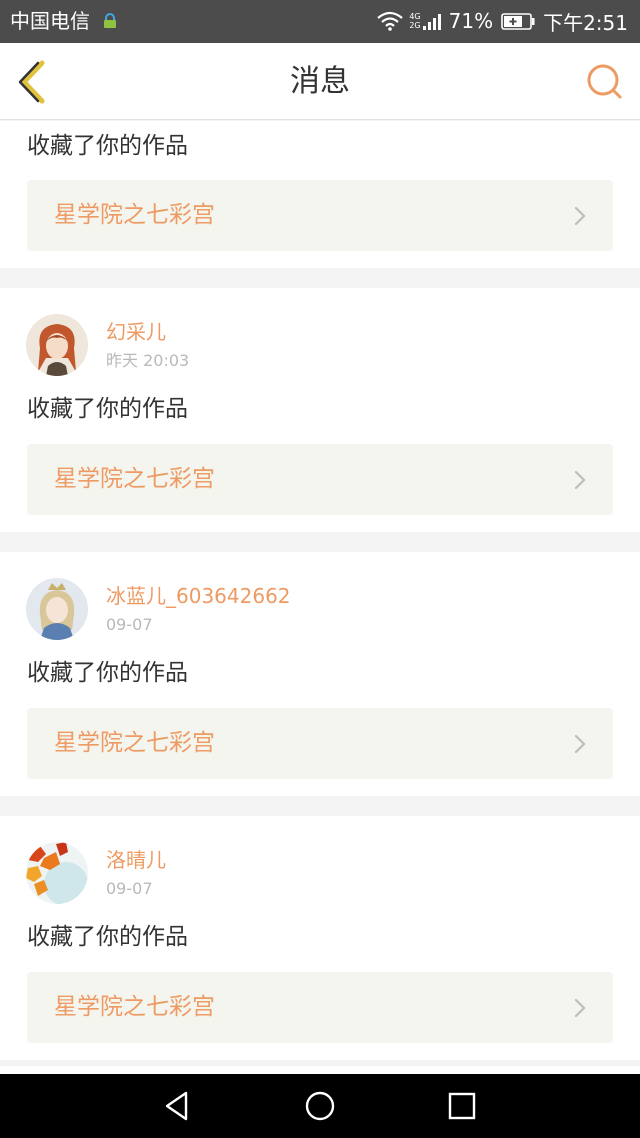 The width and height of the screenshot is (640, 1138). What do you see at coordinates (320, 1070) in the screenshot?
I see `message-card` at bounding box center [320, 1070].